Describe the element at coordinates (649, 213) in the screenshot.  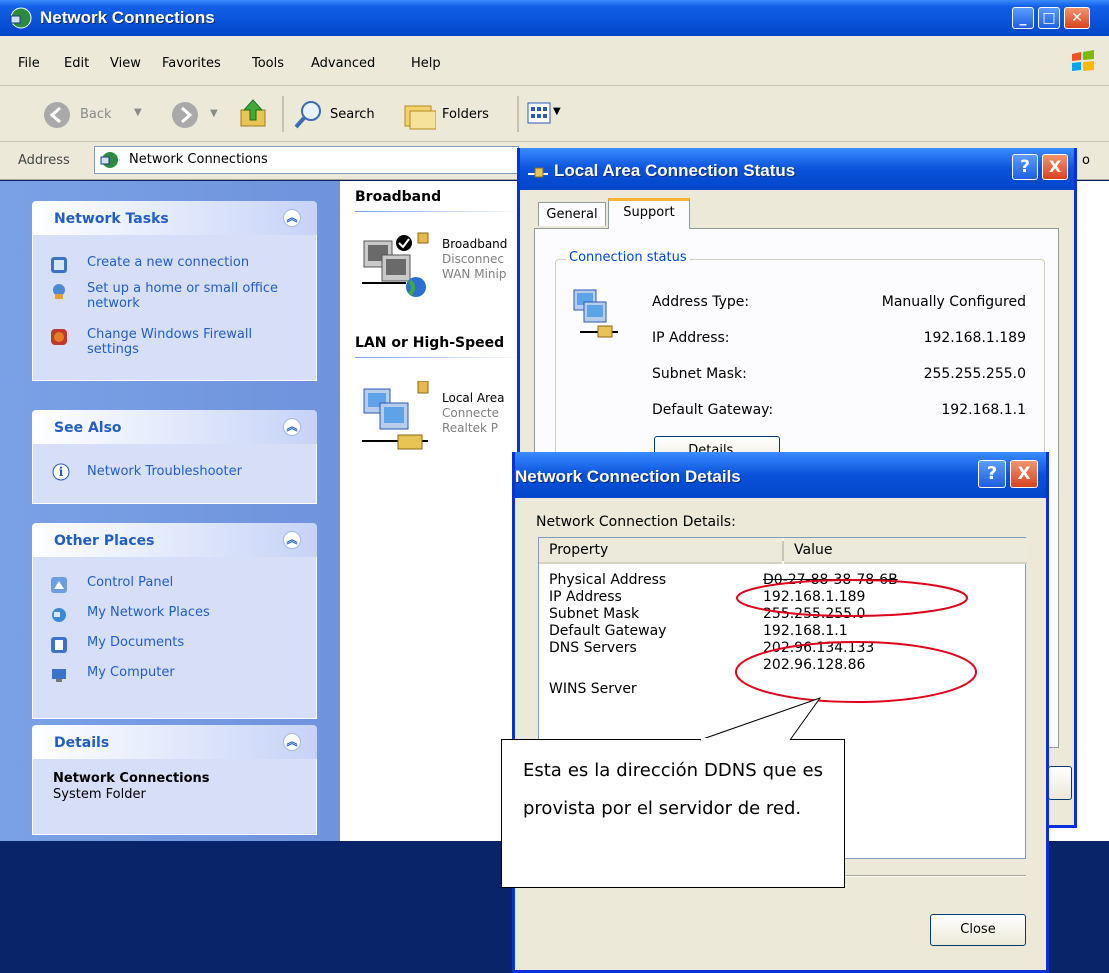
I see `tab-support: Support` at that location.